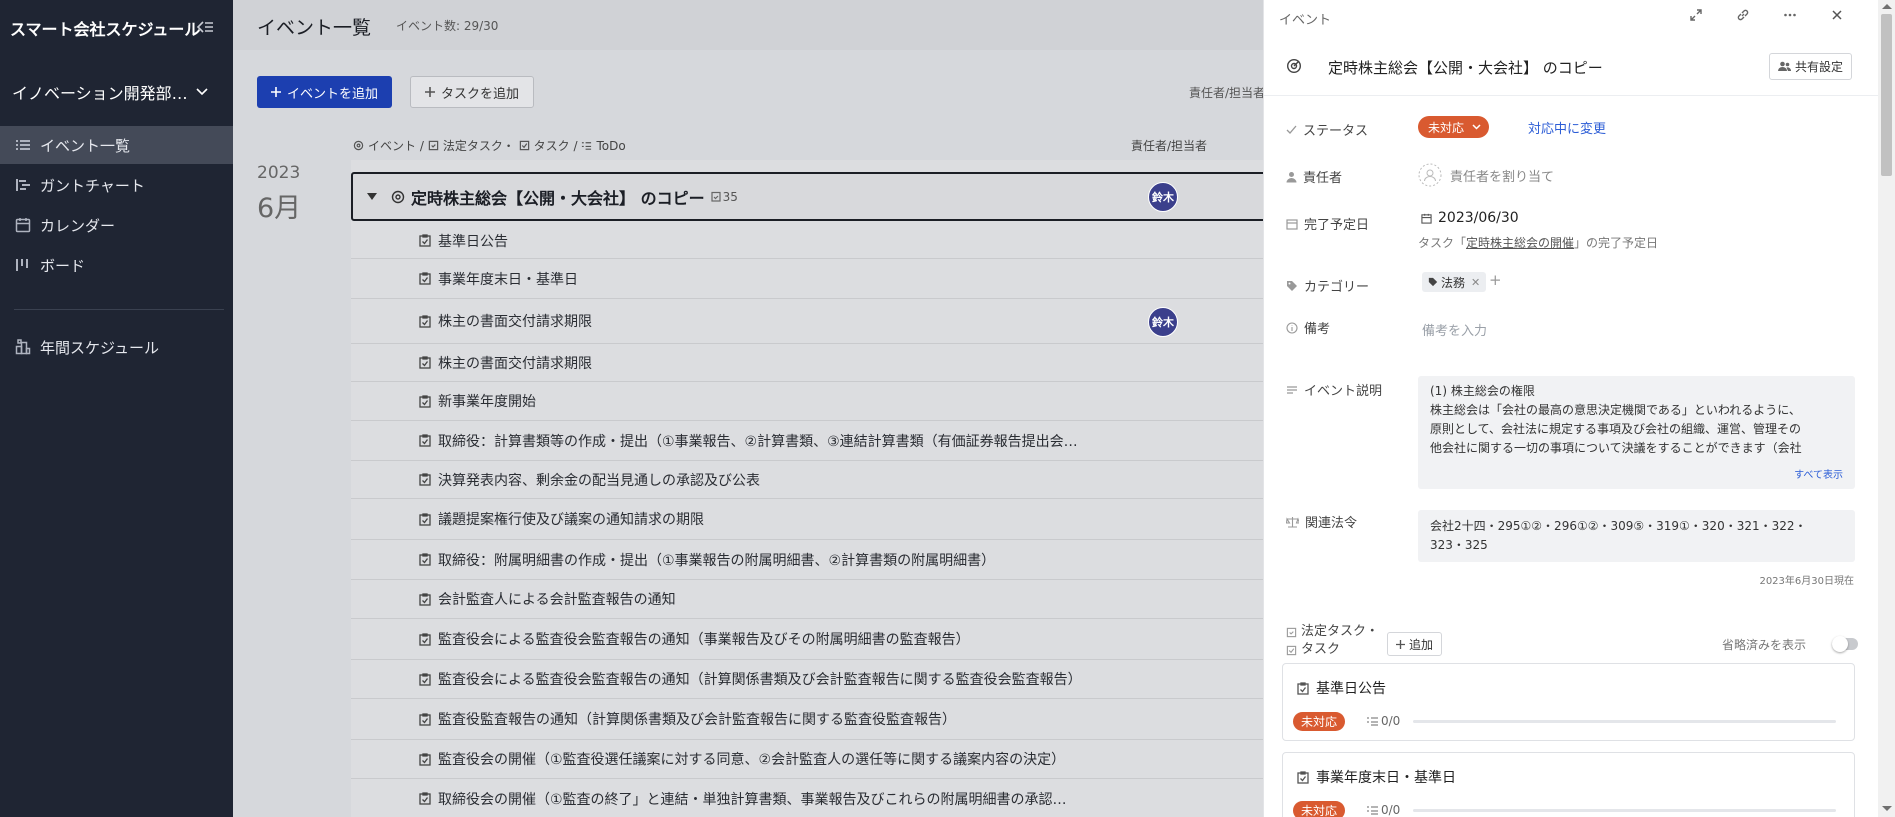  What do you see at coordinates (1887, 6) in the screenshot?
I see `scroll-up-arrow` at bounding box center [1887, 6].